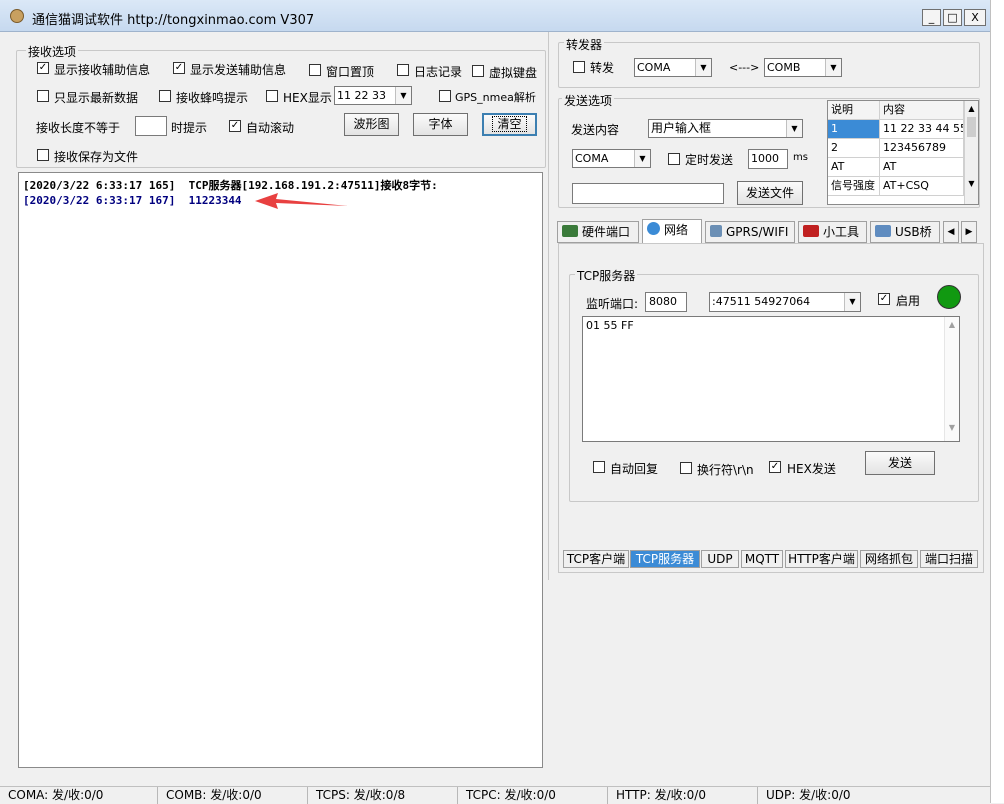 This screenshot has height=804, width=1004. What do you see at coordinates (43, 96) in the screenshot?
I see `show-latest-checkbox` at bounding box center [43, 96].